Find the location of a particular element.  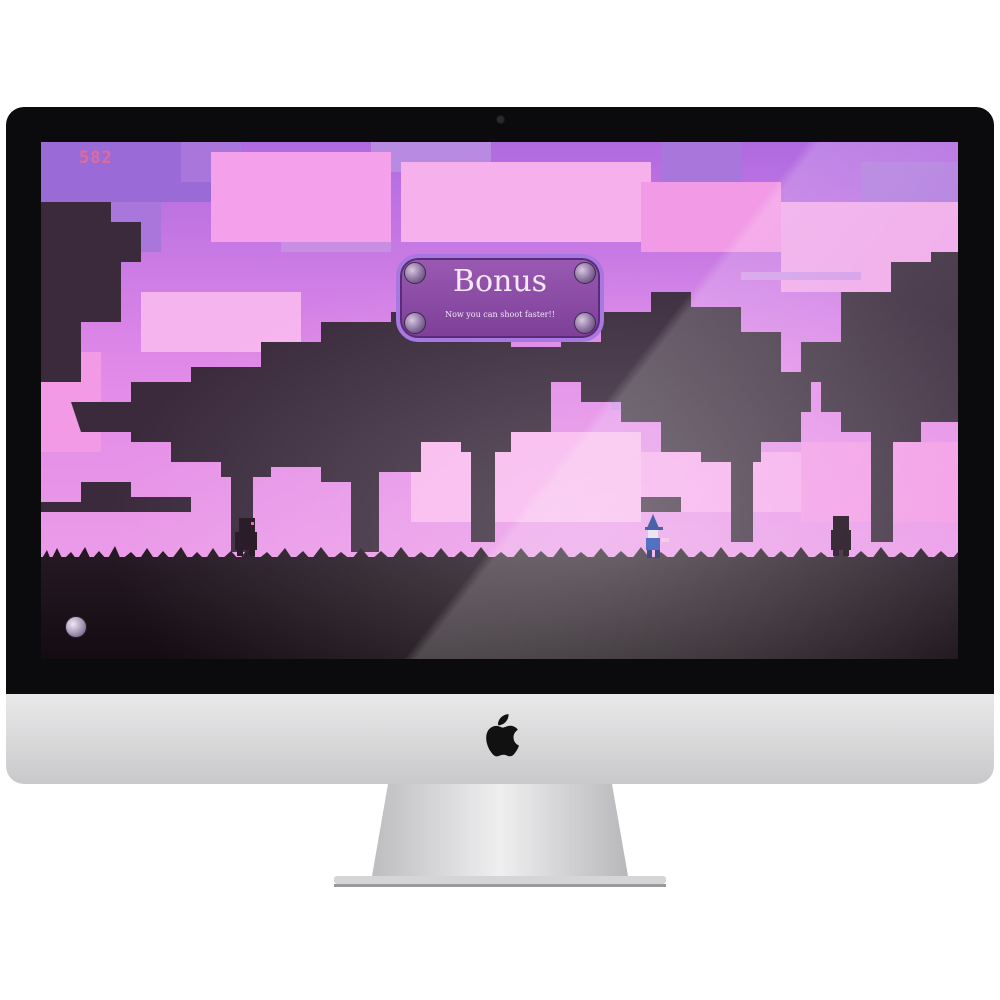

score-counter: 582 is located at coordinates (96, 158).